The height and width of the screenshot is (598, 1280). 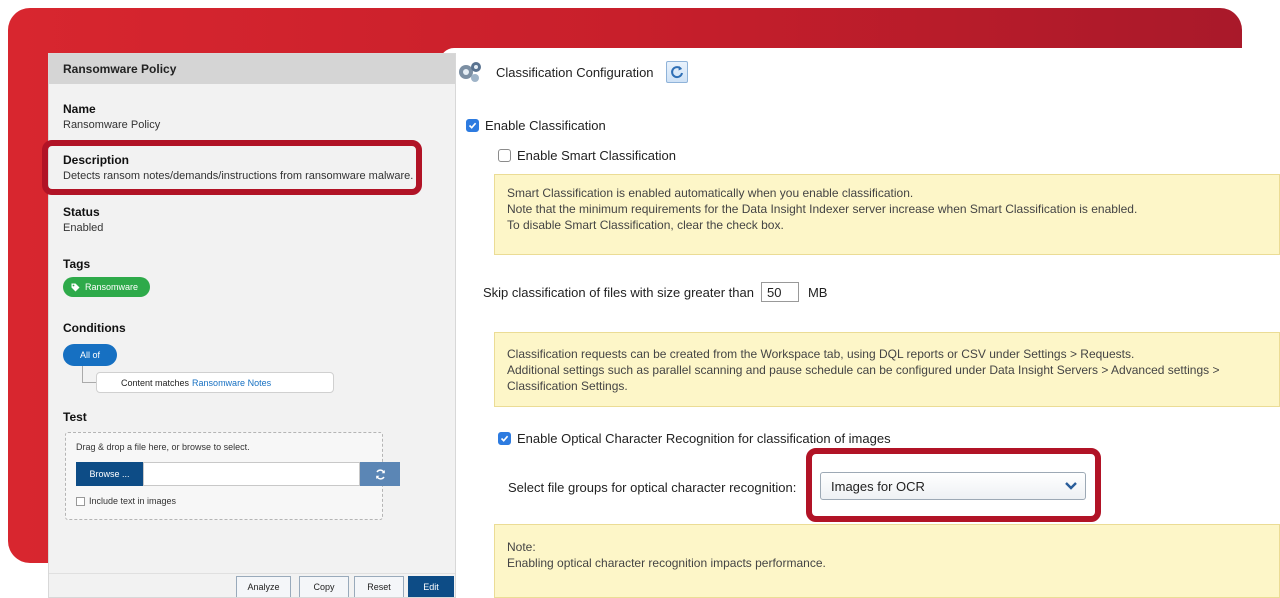 I want to click on include-text-checkbox, so click(x=80, y=501).